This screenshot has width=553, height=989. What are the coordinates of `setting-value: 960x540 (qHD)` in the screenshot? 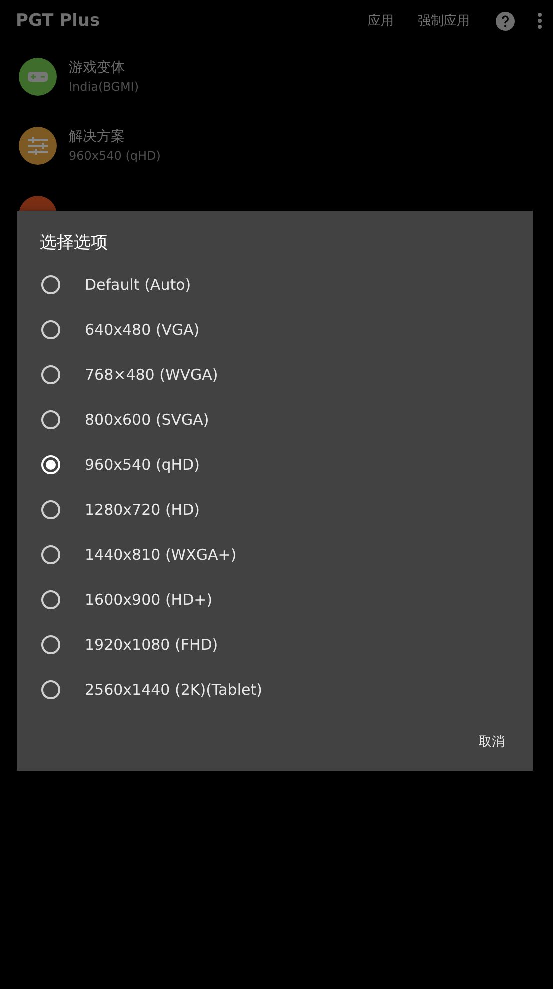 It's located at (115, 156).